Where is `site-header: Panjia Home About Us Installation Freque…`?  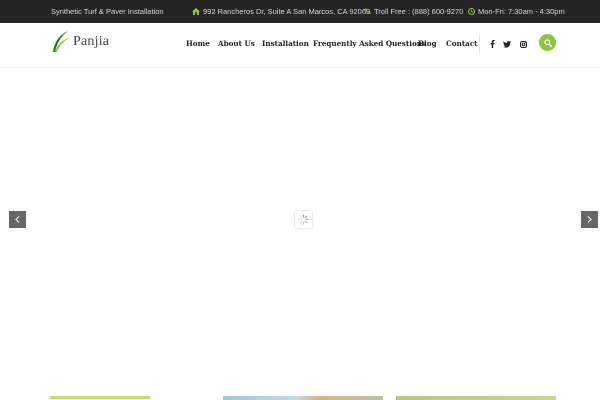 site-header: Panjia Home About Us Installation Freque… is located at coordinates (300, 45).